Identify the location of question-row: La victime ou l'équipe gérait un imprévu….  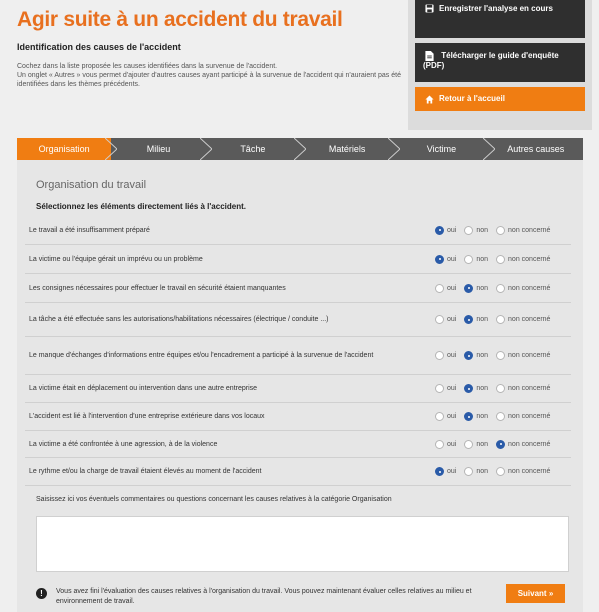
(298, 259).